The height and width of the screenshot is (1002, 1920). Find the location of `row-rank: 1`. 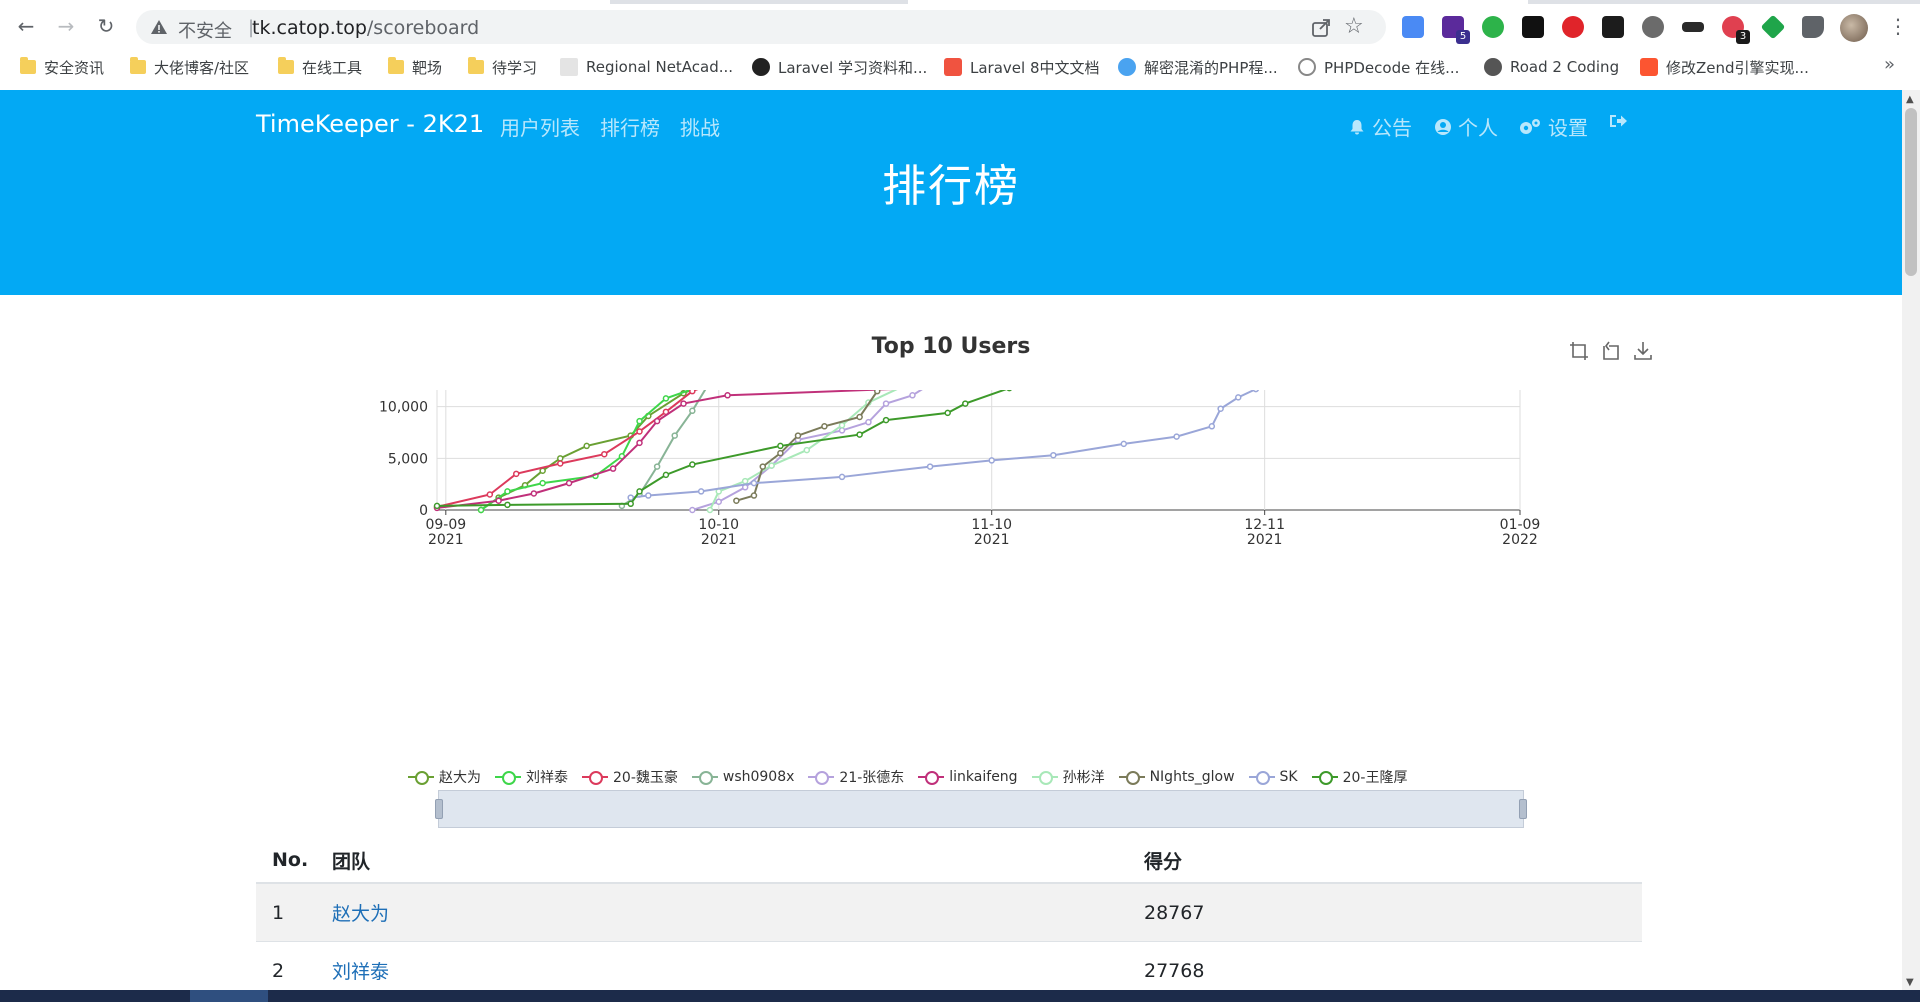

row-rank: 1 is located at coordinates (278, 912).